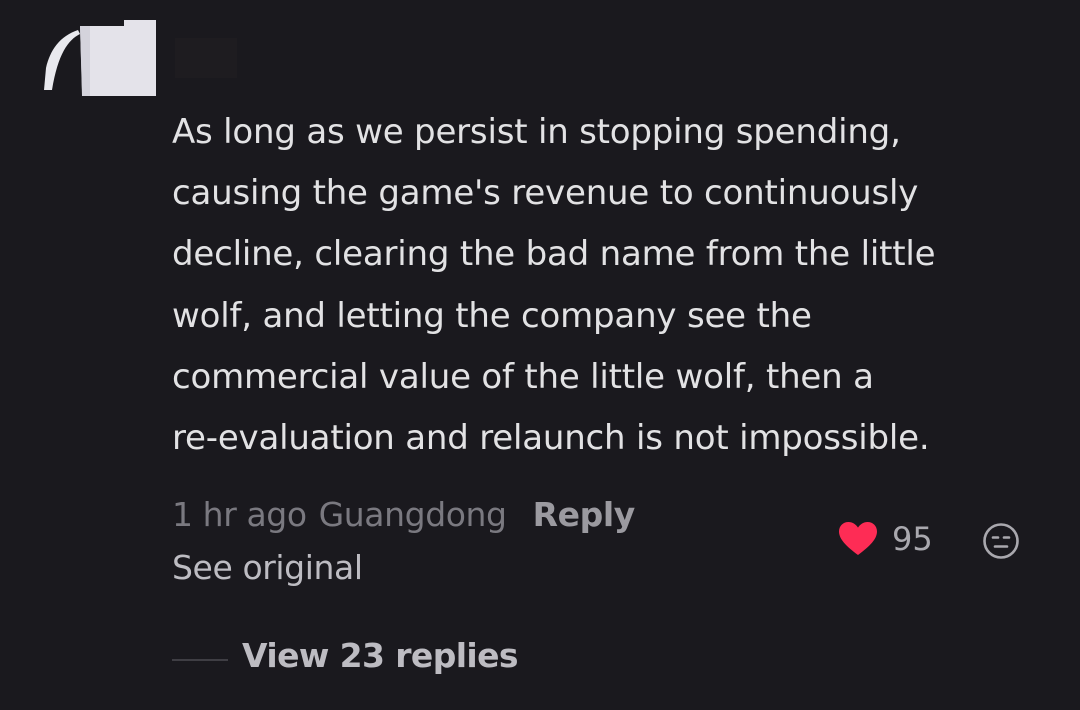  I want to click on like-button: 95, so click(885, 539).